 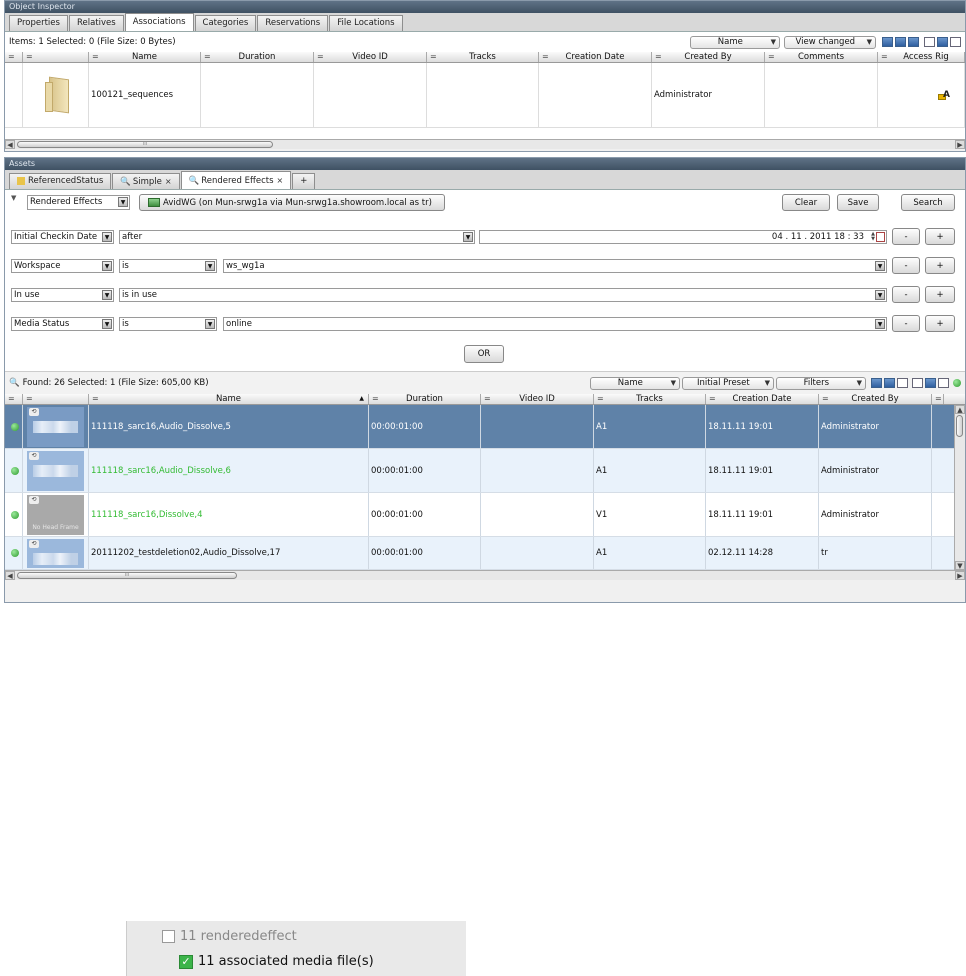 I want to click on tab-reservations: Reservations, so click(x=293, y=23).